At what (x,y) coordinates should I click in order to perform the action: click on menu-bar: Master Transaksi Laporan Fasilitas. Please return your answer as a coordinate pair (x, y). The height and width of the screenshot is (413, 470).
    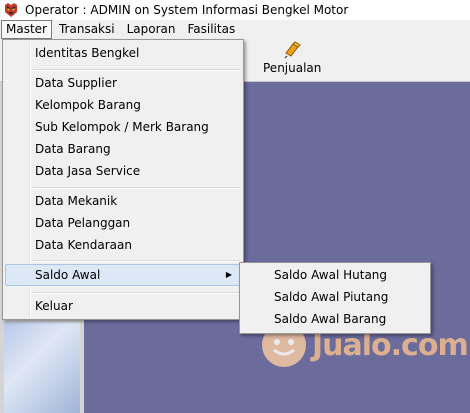
    Looking at the image, I should click on (235, 29).